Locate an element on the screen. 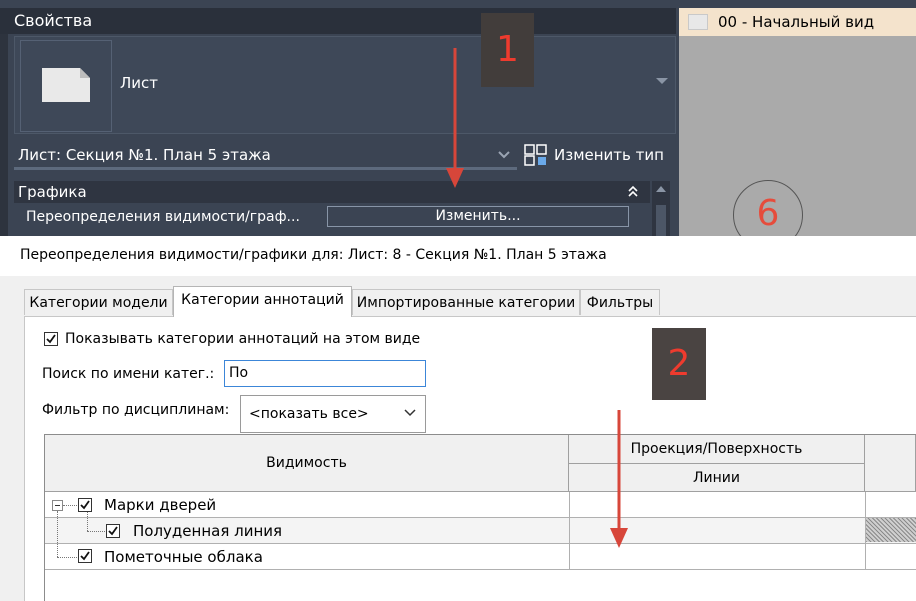 This screenshot has width=916, height=601. search-input: По is located at coordinates (325, 373).